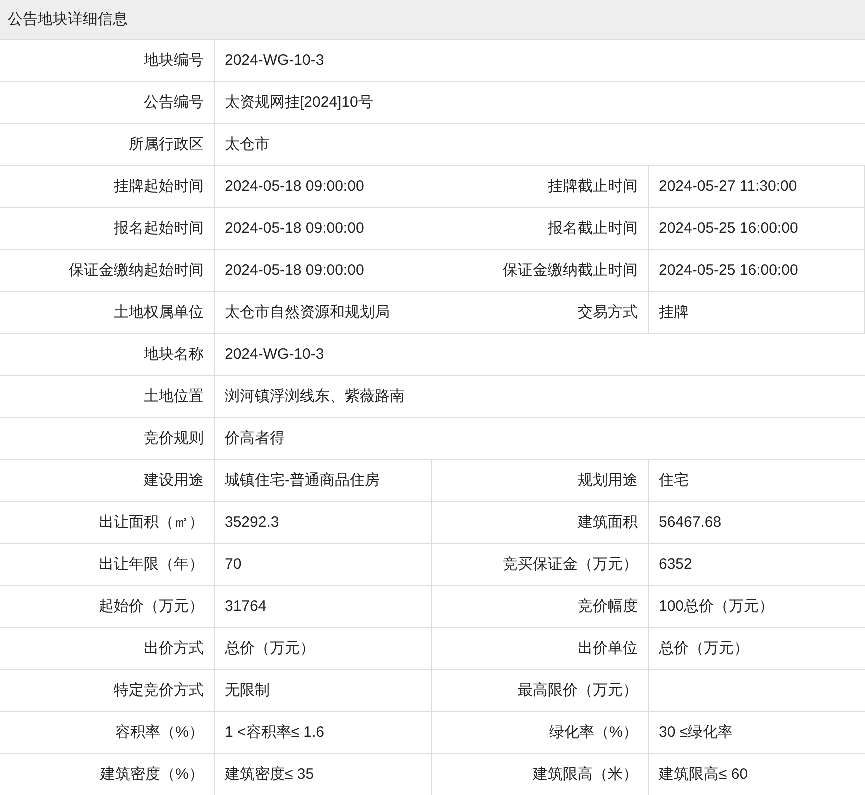 Image resolution: width=865 pixels, height=795 pixels. What do you see at coordinates (757, 313) in the screenshot?
I see `field-value: 挂牌` at bounding box center [757, 313].